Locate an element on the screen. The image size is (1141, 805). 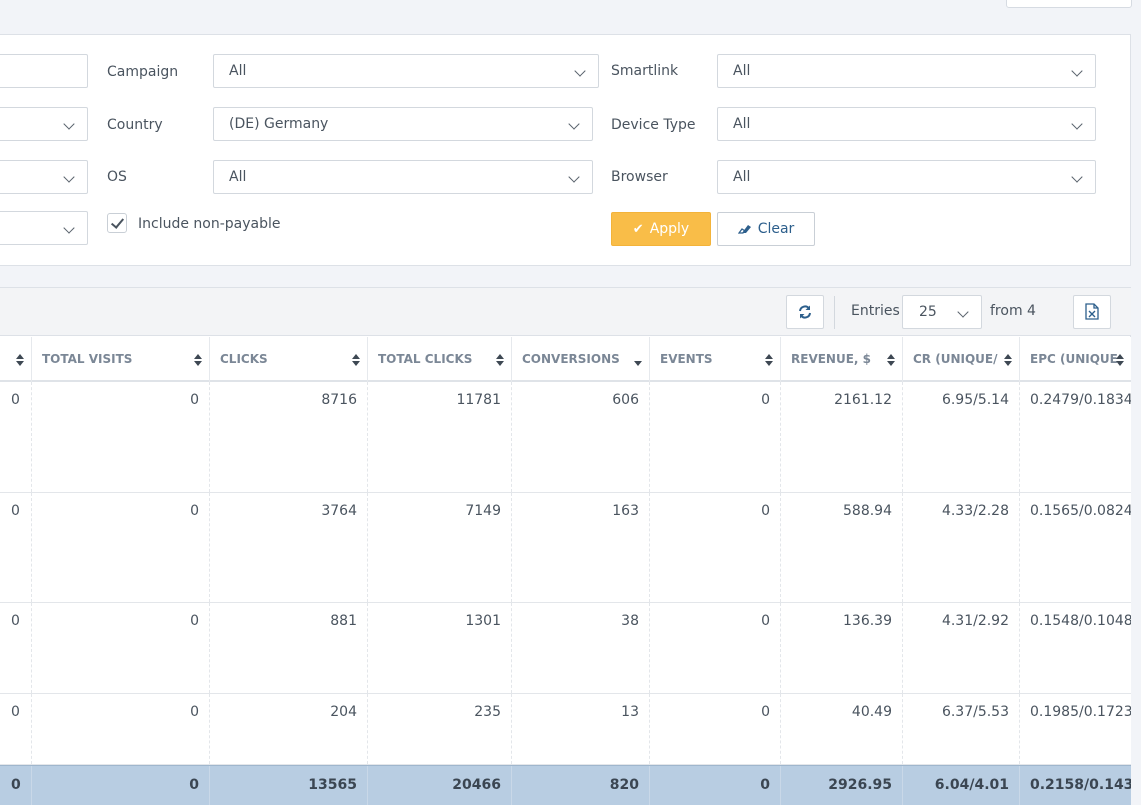
column-header-total-clicks: TOTAL CLICKS is located at coordinates (439, 359).